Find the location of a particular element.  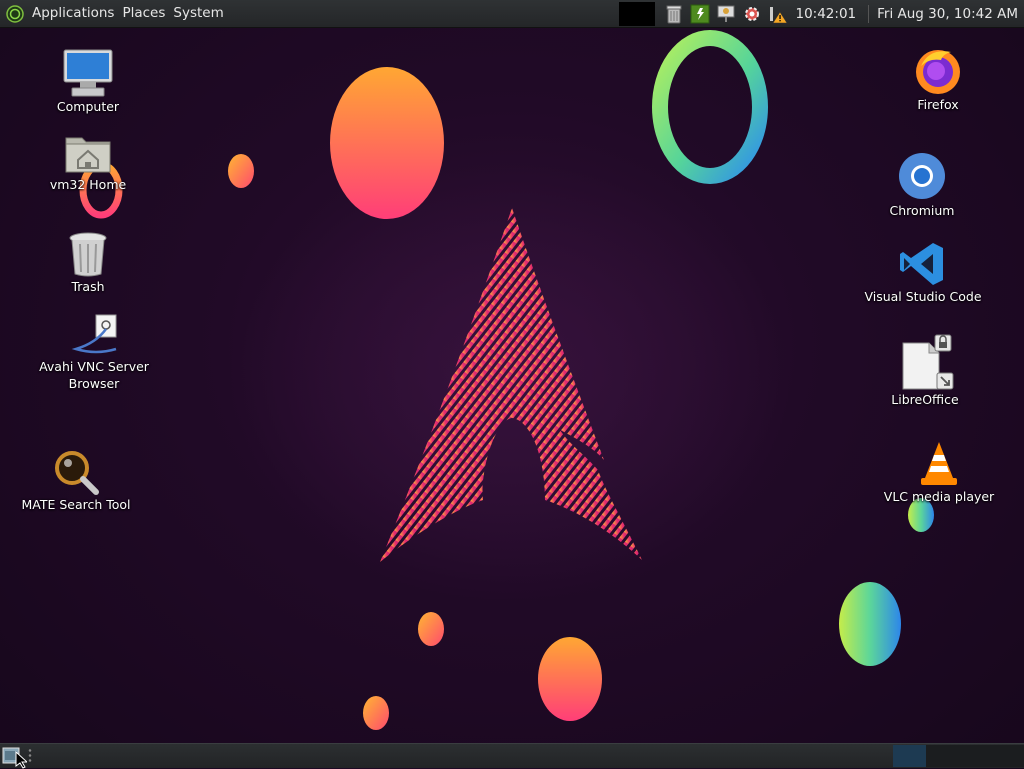

libreoffice-icon is located at coordinates (925, 362).